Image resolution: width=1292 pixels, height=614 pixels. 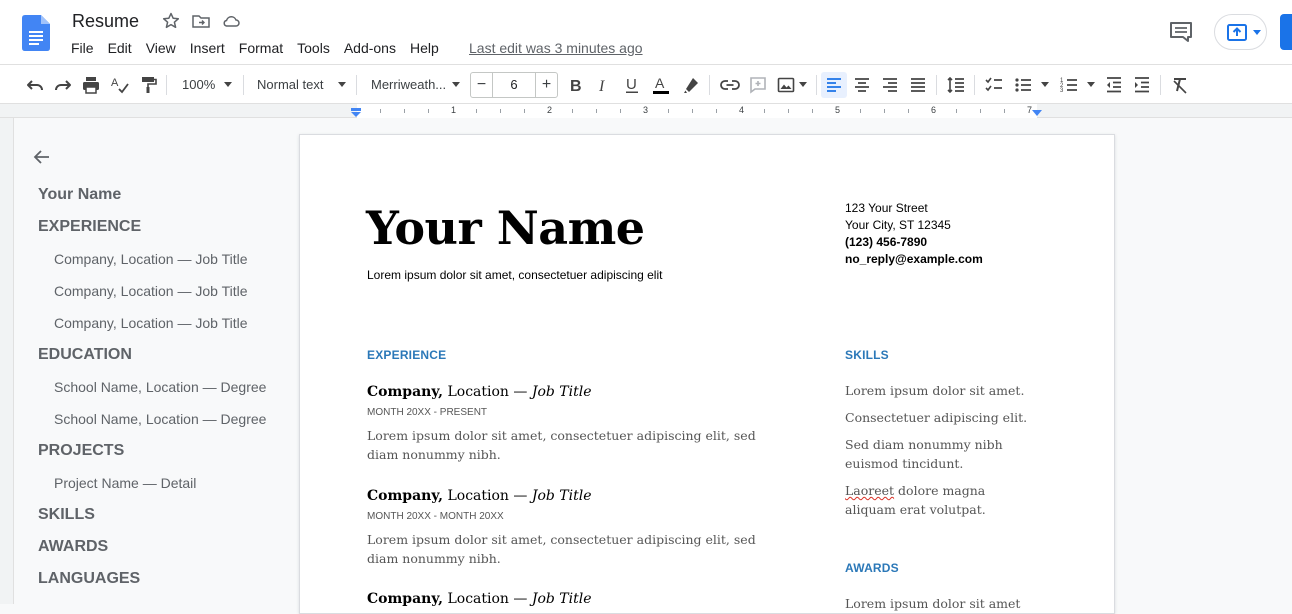 I want to click on last-edit-link: Last edit was 3 minutes ago, so click(x=556, y=48).